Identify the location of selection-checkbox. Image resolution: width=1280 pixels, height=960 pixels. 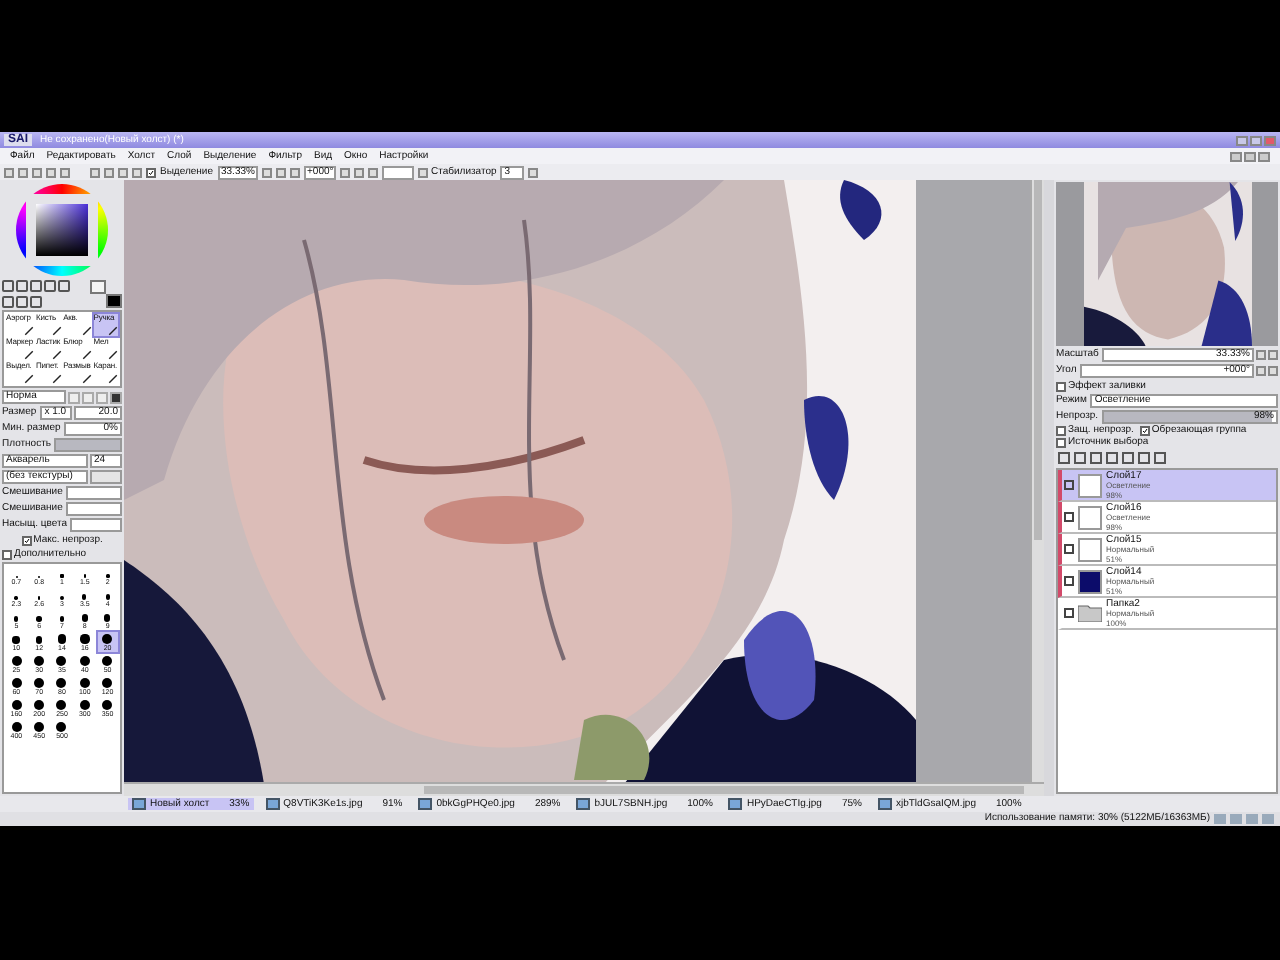
(151, 172).